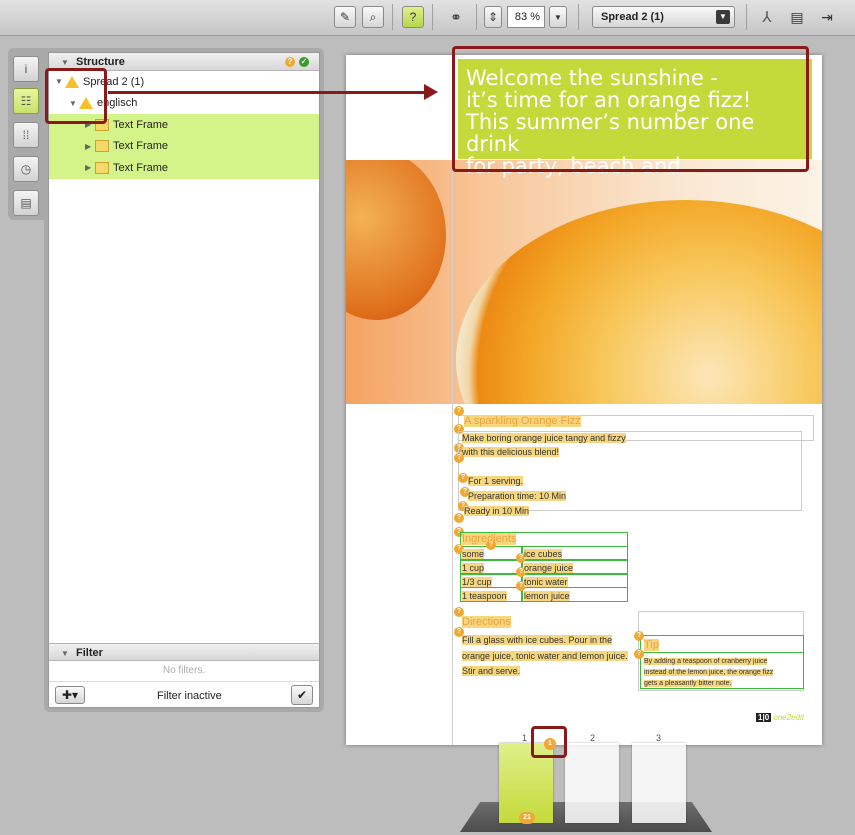 The width and height of the screenshot is (855, 835). Describe the element at coordinates (484, 596) in the screenshot. I see `ingredient-qty: 1 teaspoon` at that location.